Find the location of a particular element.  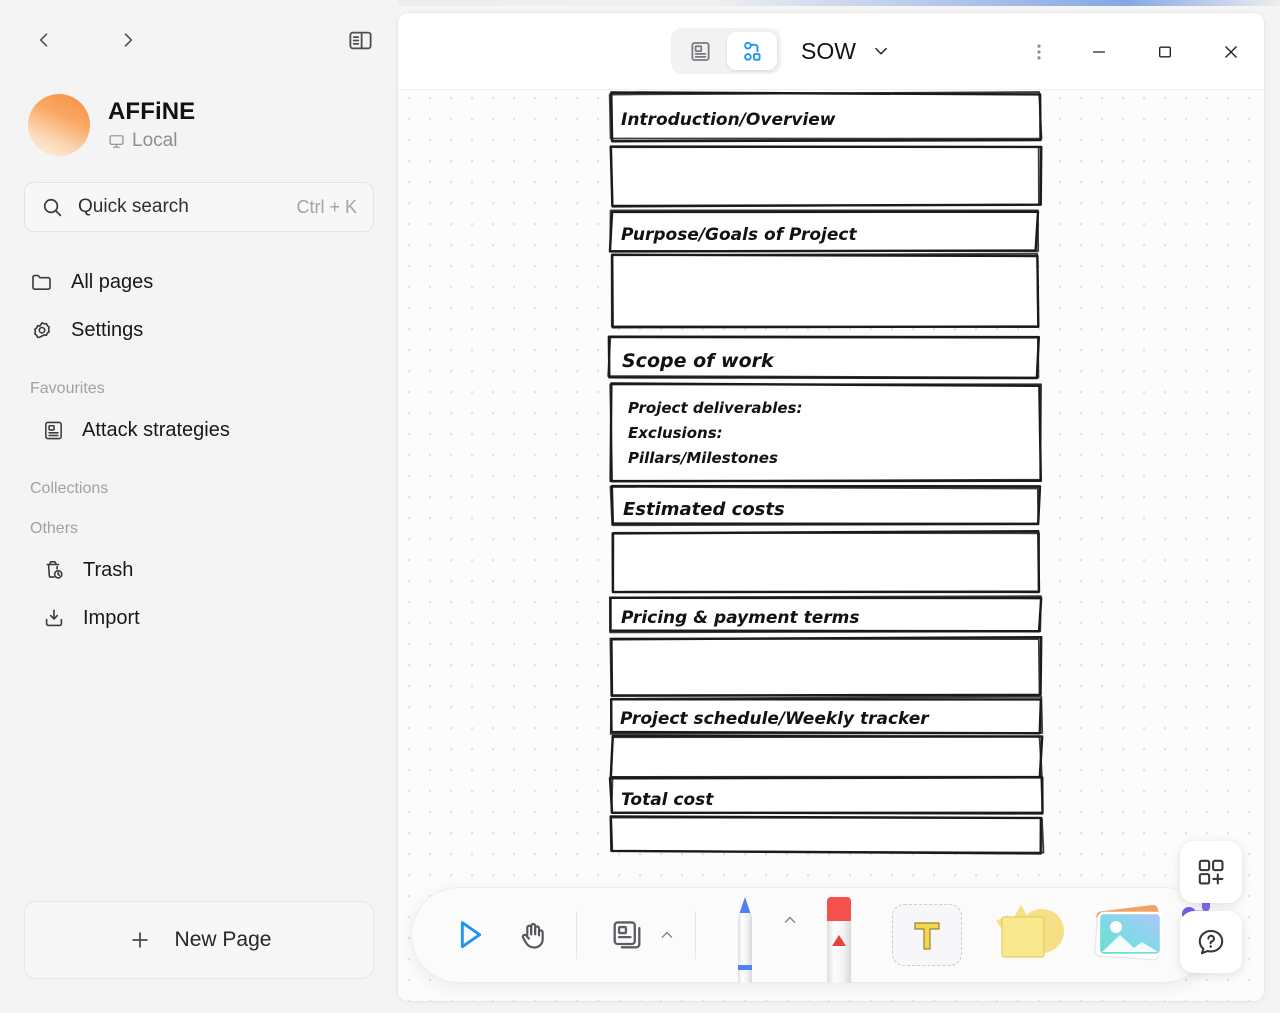

maximize-button is located at coordinates (1165, 51).